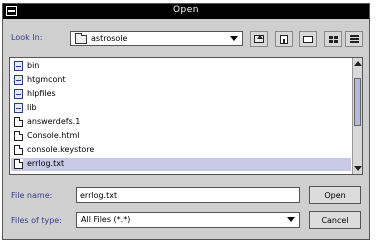 This screenshot has width=377, height=246. What do you see at coordinates (181, 80) in the screenshot?
I see `list-item: htgmcont` at bounding box center [181, 80].